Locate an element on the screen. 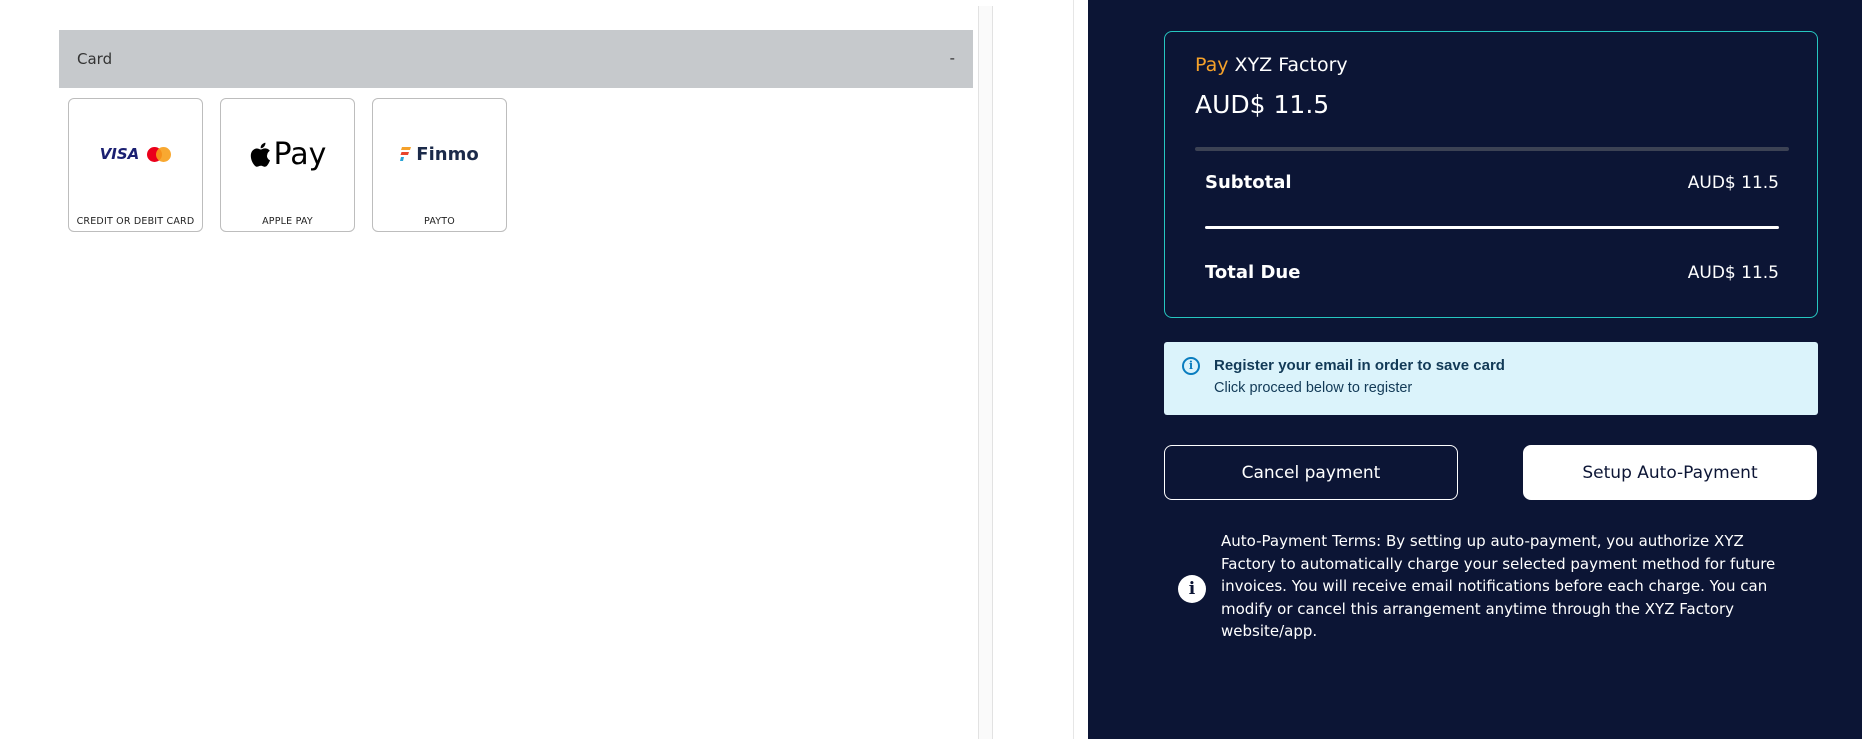 The height and width of the screenshot is (739, 1862). payment-method-card: VISA CREDIT OR DEBIT CARD is located at coordinates (135, 165).